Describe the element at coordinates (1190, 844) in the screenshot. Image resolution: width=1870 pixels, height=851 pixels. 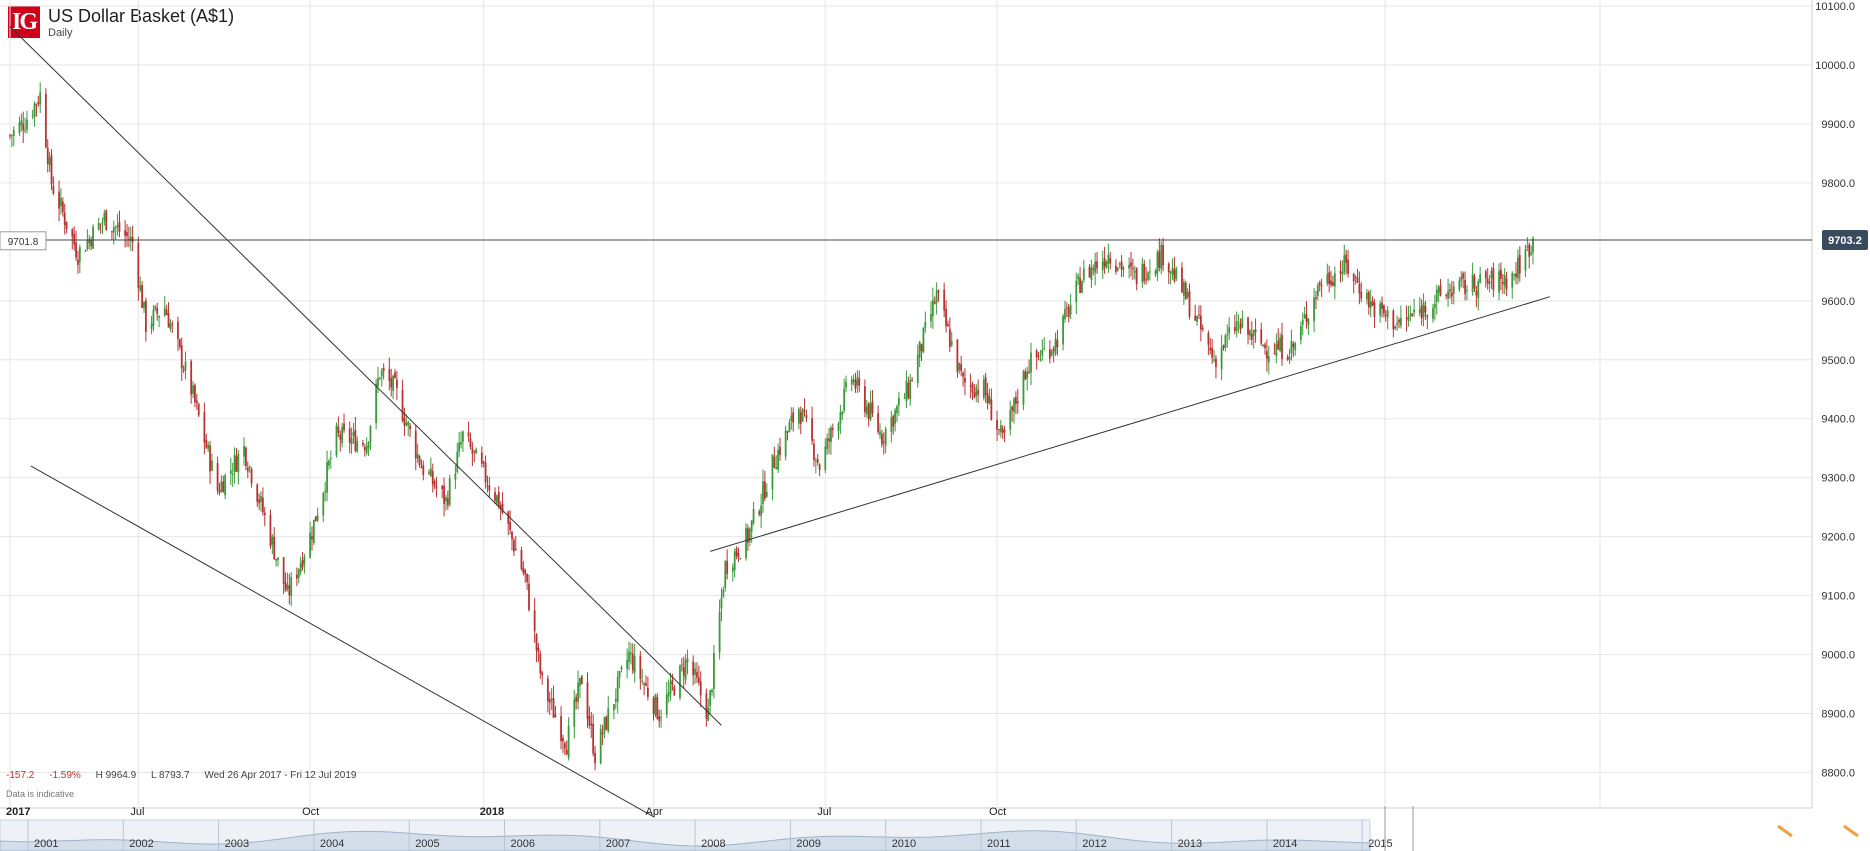
I see `navigator-year-label: 2013` at that location.